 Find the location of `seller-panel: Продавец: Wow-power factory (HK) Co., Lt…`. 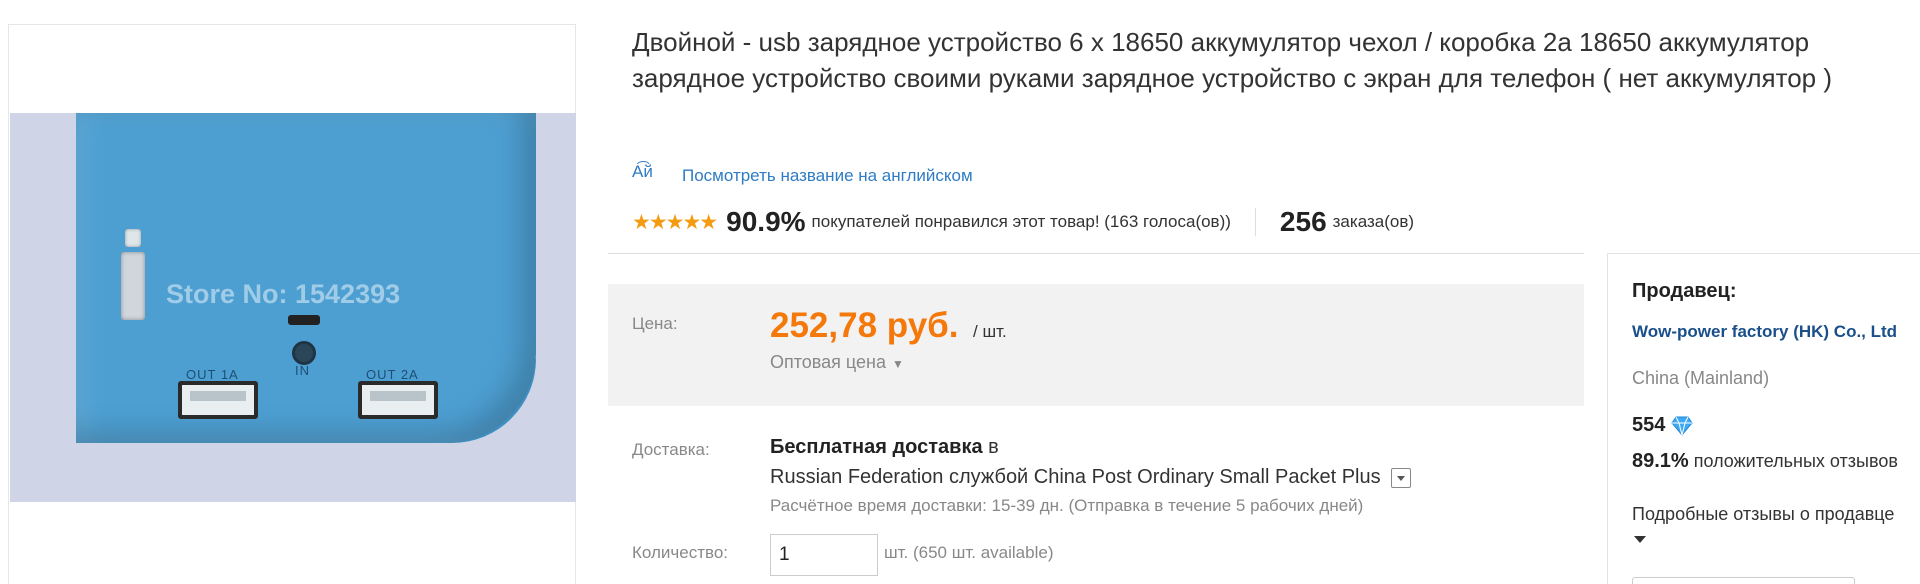

seller-panel: Продавец: Wow-power factory (HK) Co., Lt… is located at coordinates (1763, 418).